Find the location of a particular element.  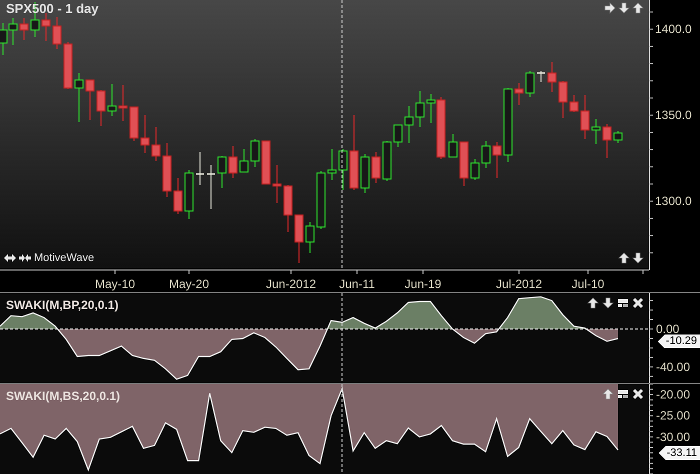

indicator-title: SWAKI(M,BP,20,0.1) is located at coordinates (62, 305).